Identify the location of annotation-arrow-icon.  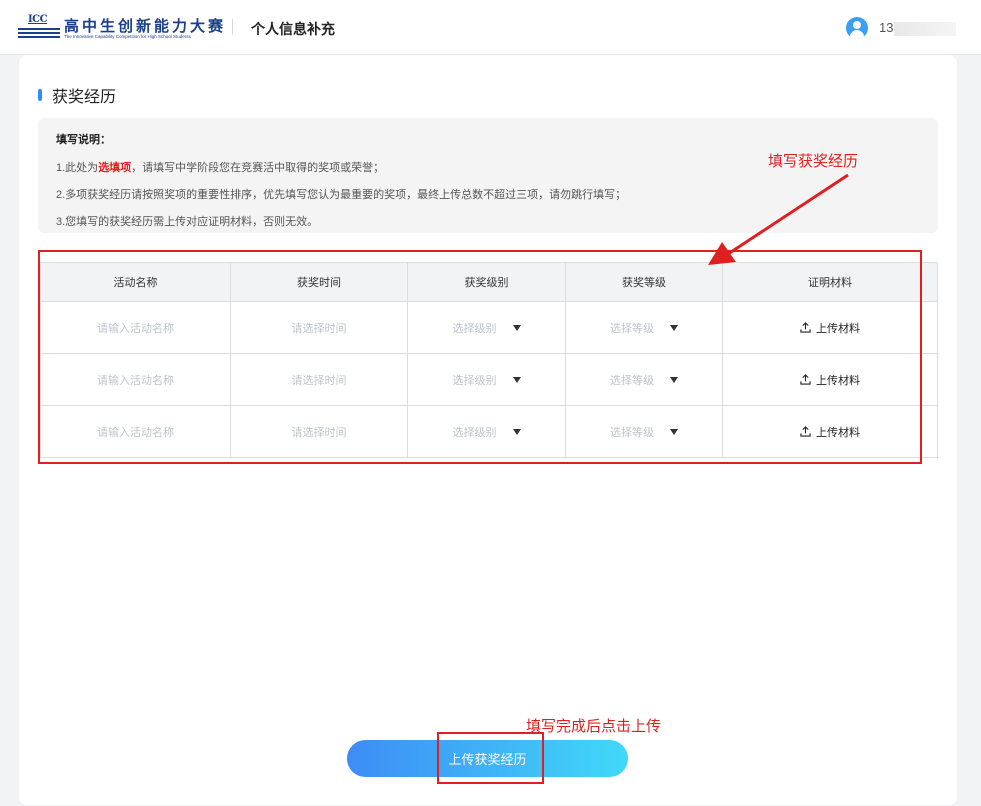
(778, 219).